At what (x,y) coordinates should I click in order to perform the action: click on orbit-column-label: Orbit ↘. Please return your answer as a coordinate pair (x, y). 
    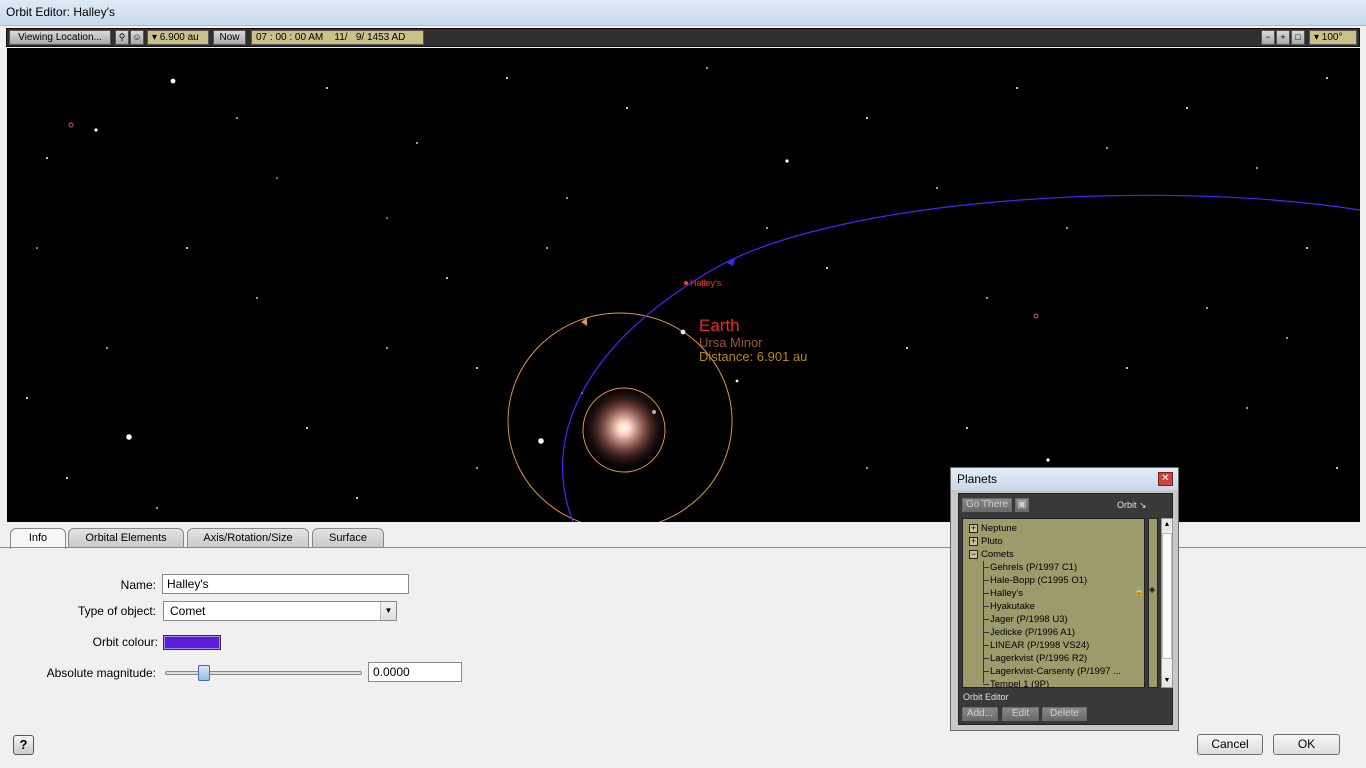
    Looking at the image, I should click on (1132, 505).